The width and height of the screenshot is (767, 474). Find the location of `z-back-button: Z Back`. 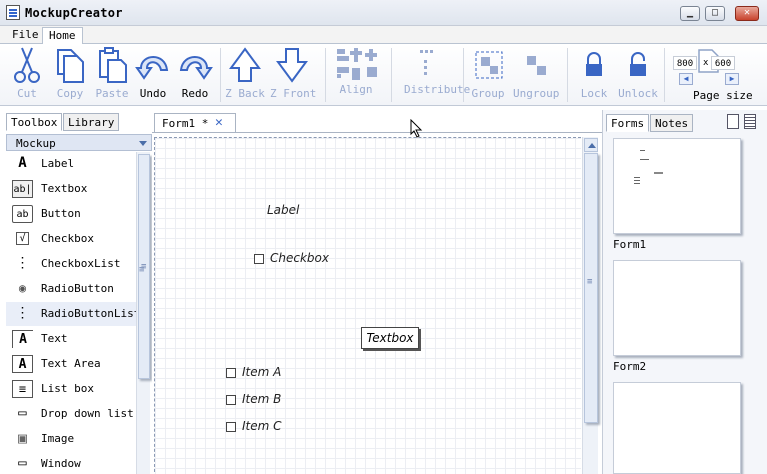

z-back-button: Z Back is located at coordinates (245, 73).